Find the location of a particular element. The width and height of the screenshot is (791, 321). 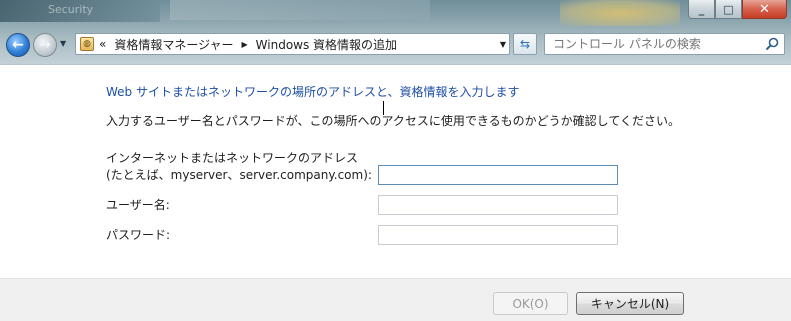

address-bar: ◍ « 資格情報マネージャー ▶ Windows 資格情報の追加 ▼ is located at coordinates (292, 44).